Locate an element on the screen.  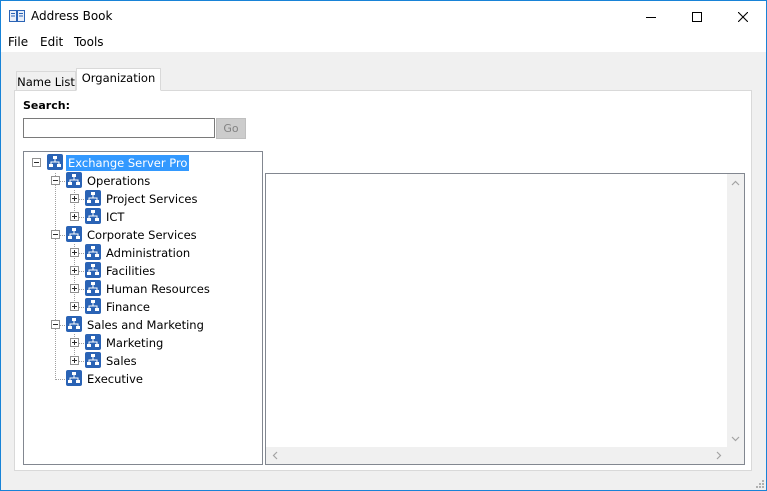
tab-organization: Organization is located at coordinates (118, 79).